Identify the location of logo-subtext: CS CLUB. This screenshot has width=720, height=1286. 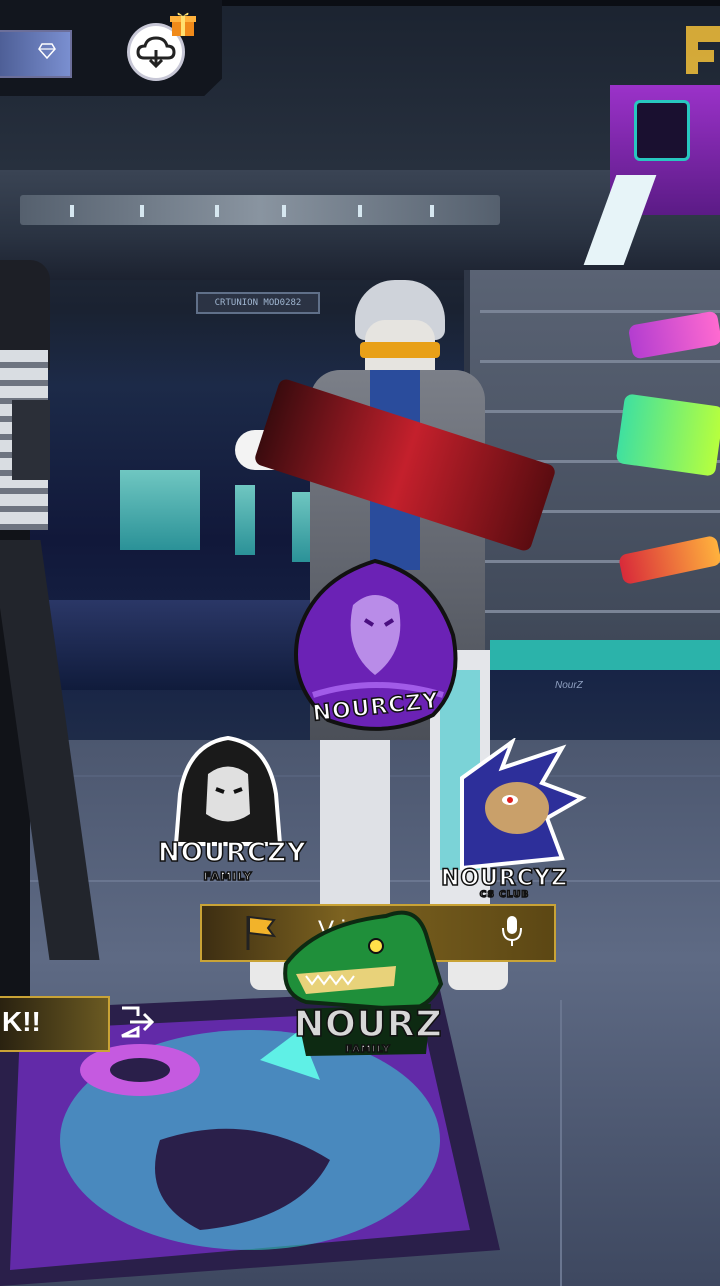
(504, 895).